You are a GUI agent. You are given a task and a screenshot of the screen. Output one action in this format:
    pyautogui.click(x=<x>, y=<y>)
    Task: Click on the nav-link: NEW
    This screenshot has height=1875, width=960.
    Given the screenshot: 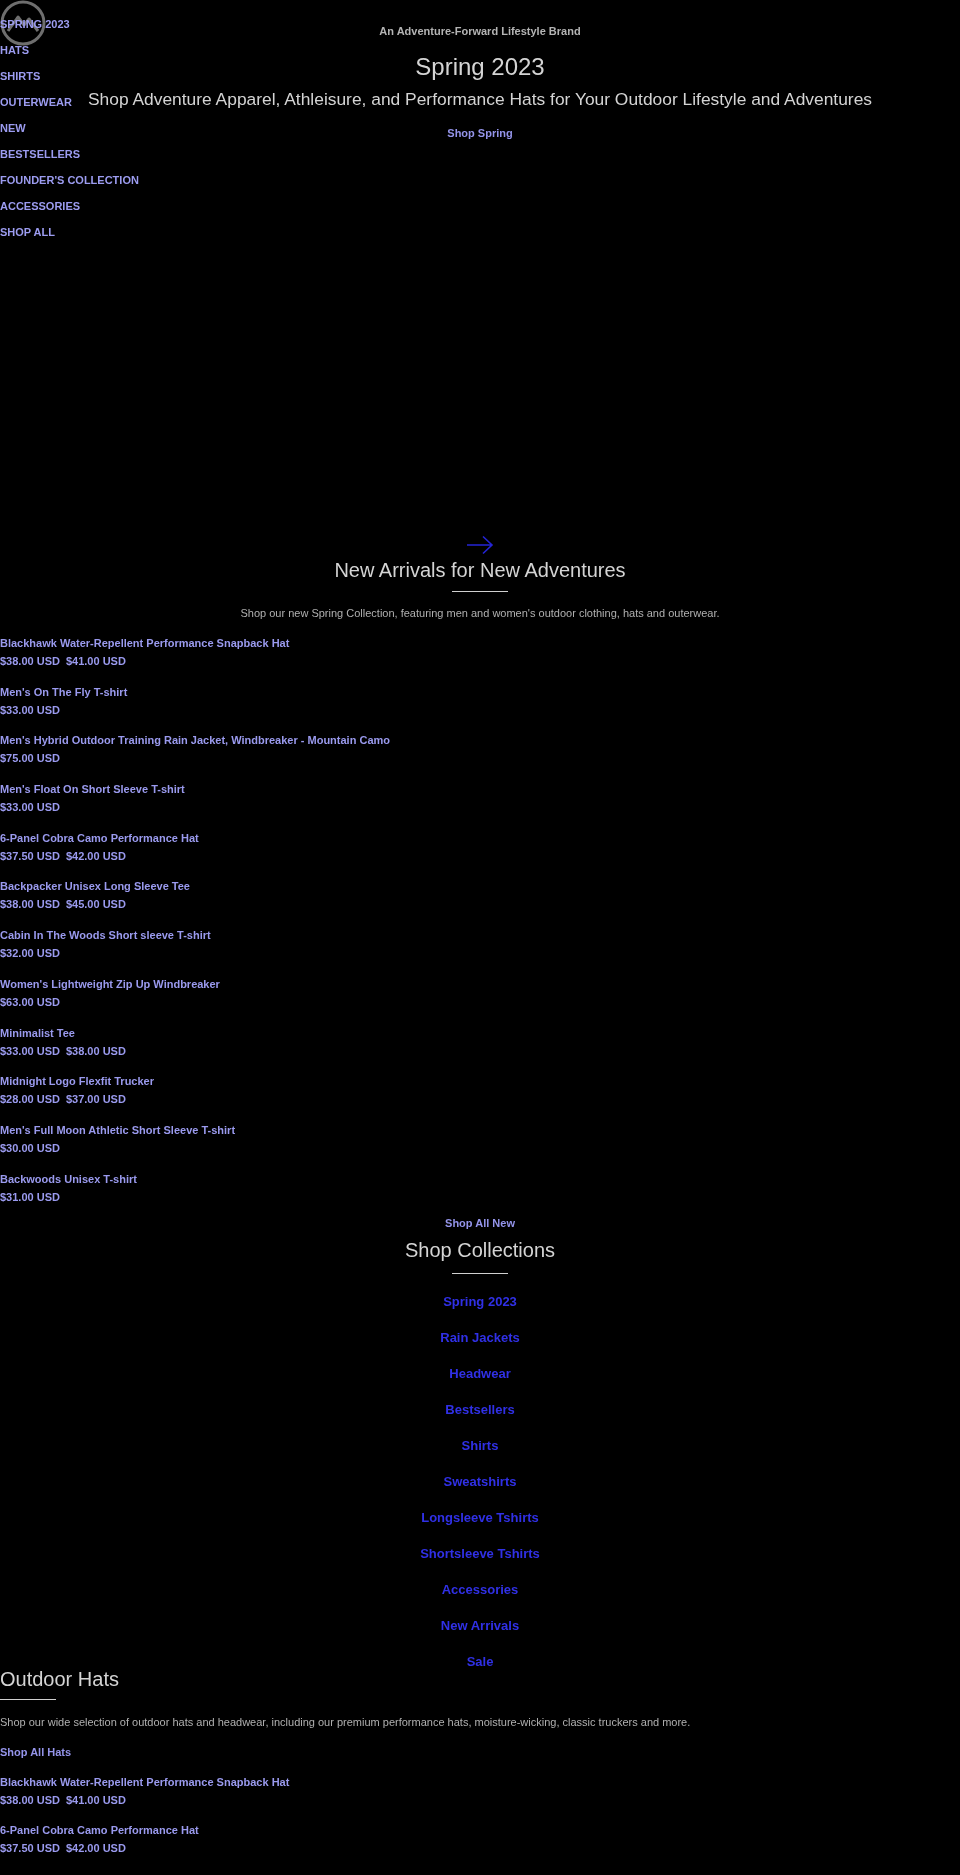 What is the action you would take?
    pyautogui.click(x=13, y=128)
    